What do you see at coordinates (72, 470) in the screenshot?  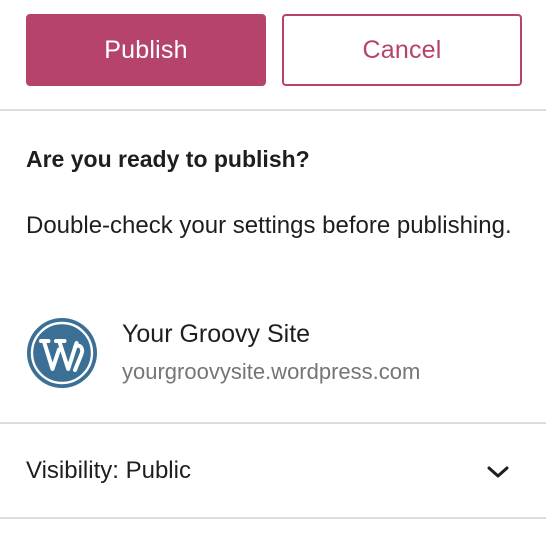 I see `visibility-label: Visibility:` at bounding box center [72, 470].